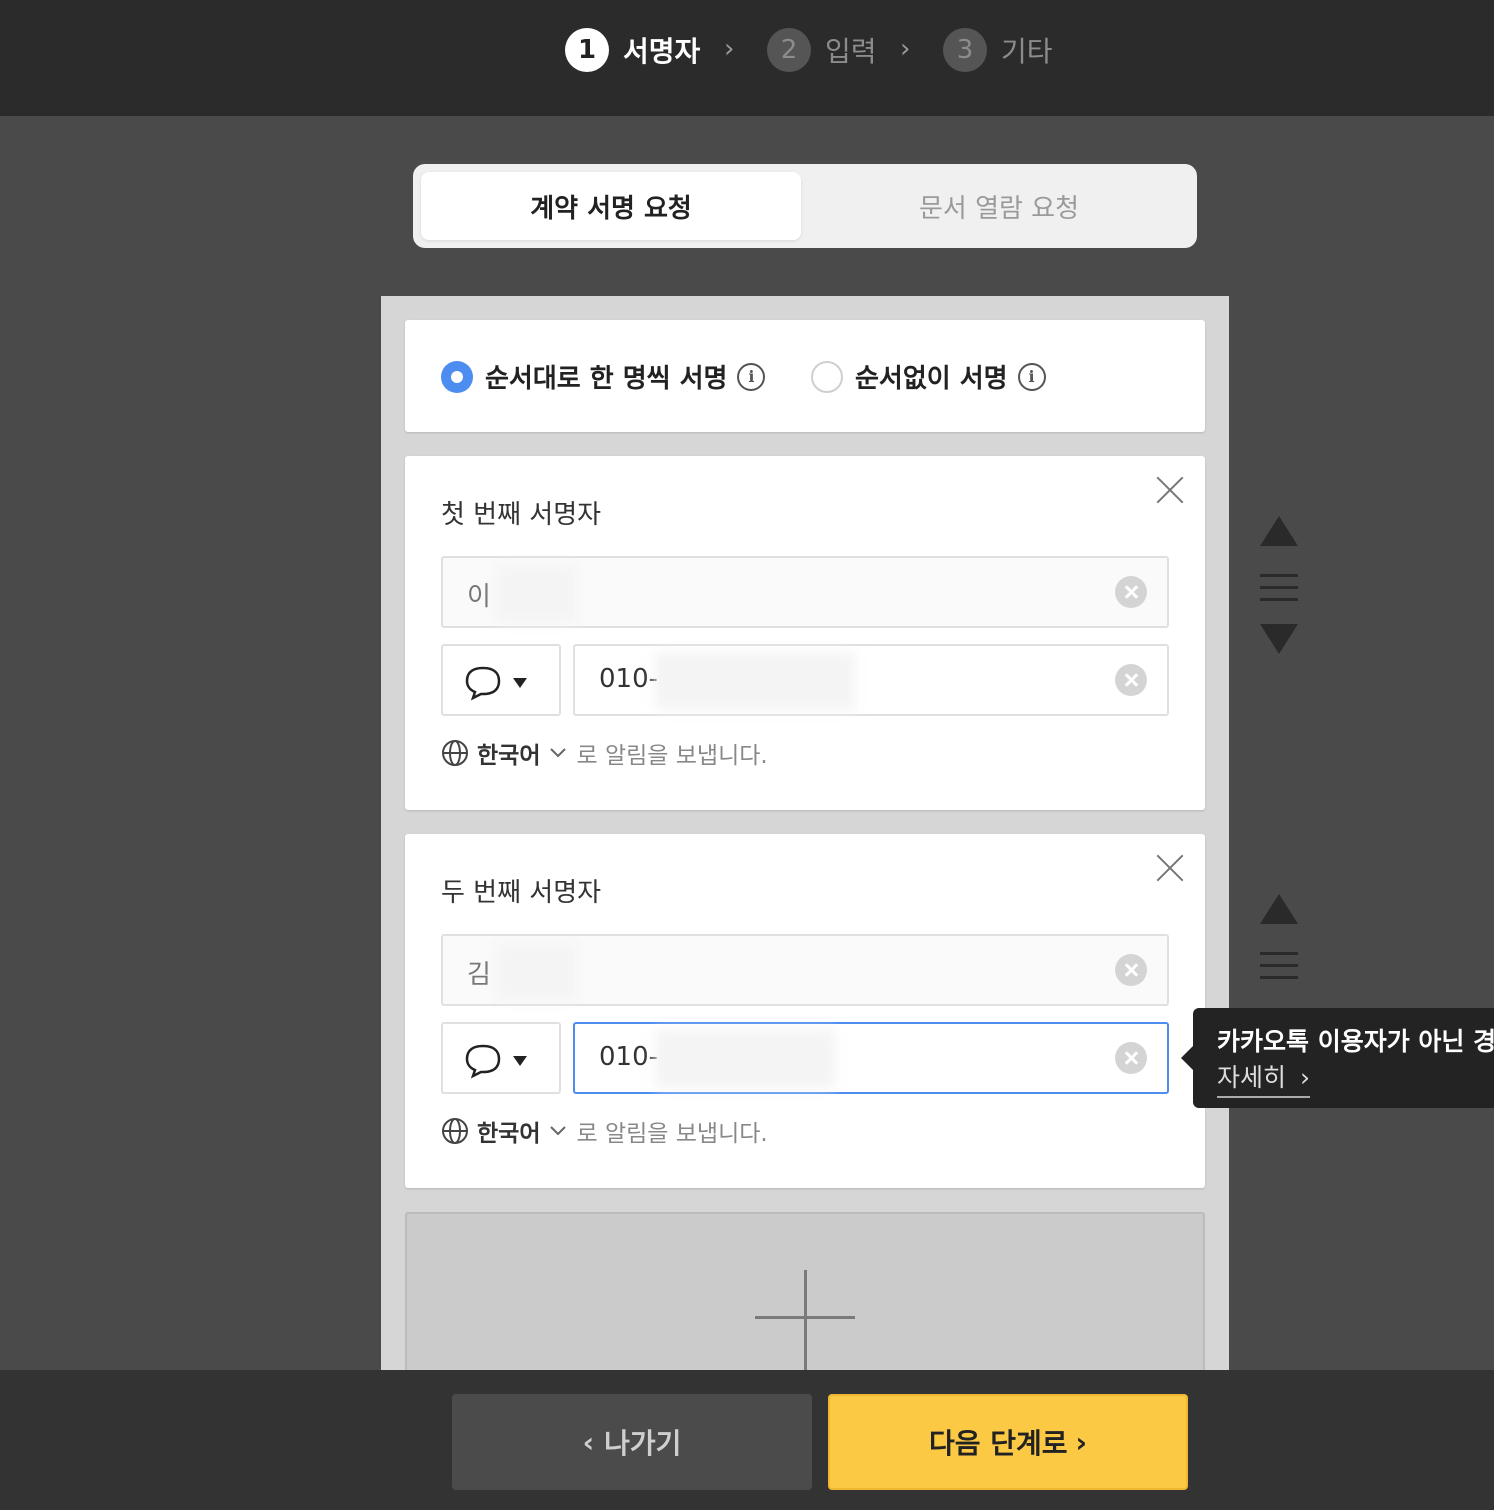 This screenshot has width=1494, height=1510. What do you see at coordinates (998, 1443) in the screenshot?
I see `next-label: 다음 단계로` at bounding box center [998, 1443].